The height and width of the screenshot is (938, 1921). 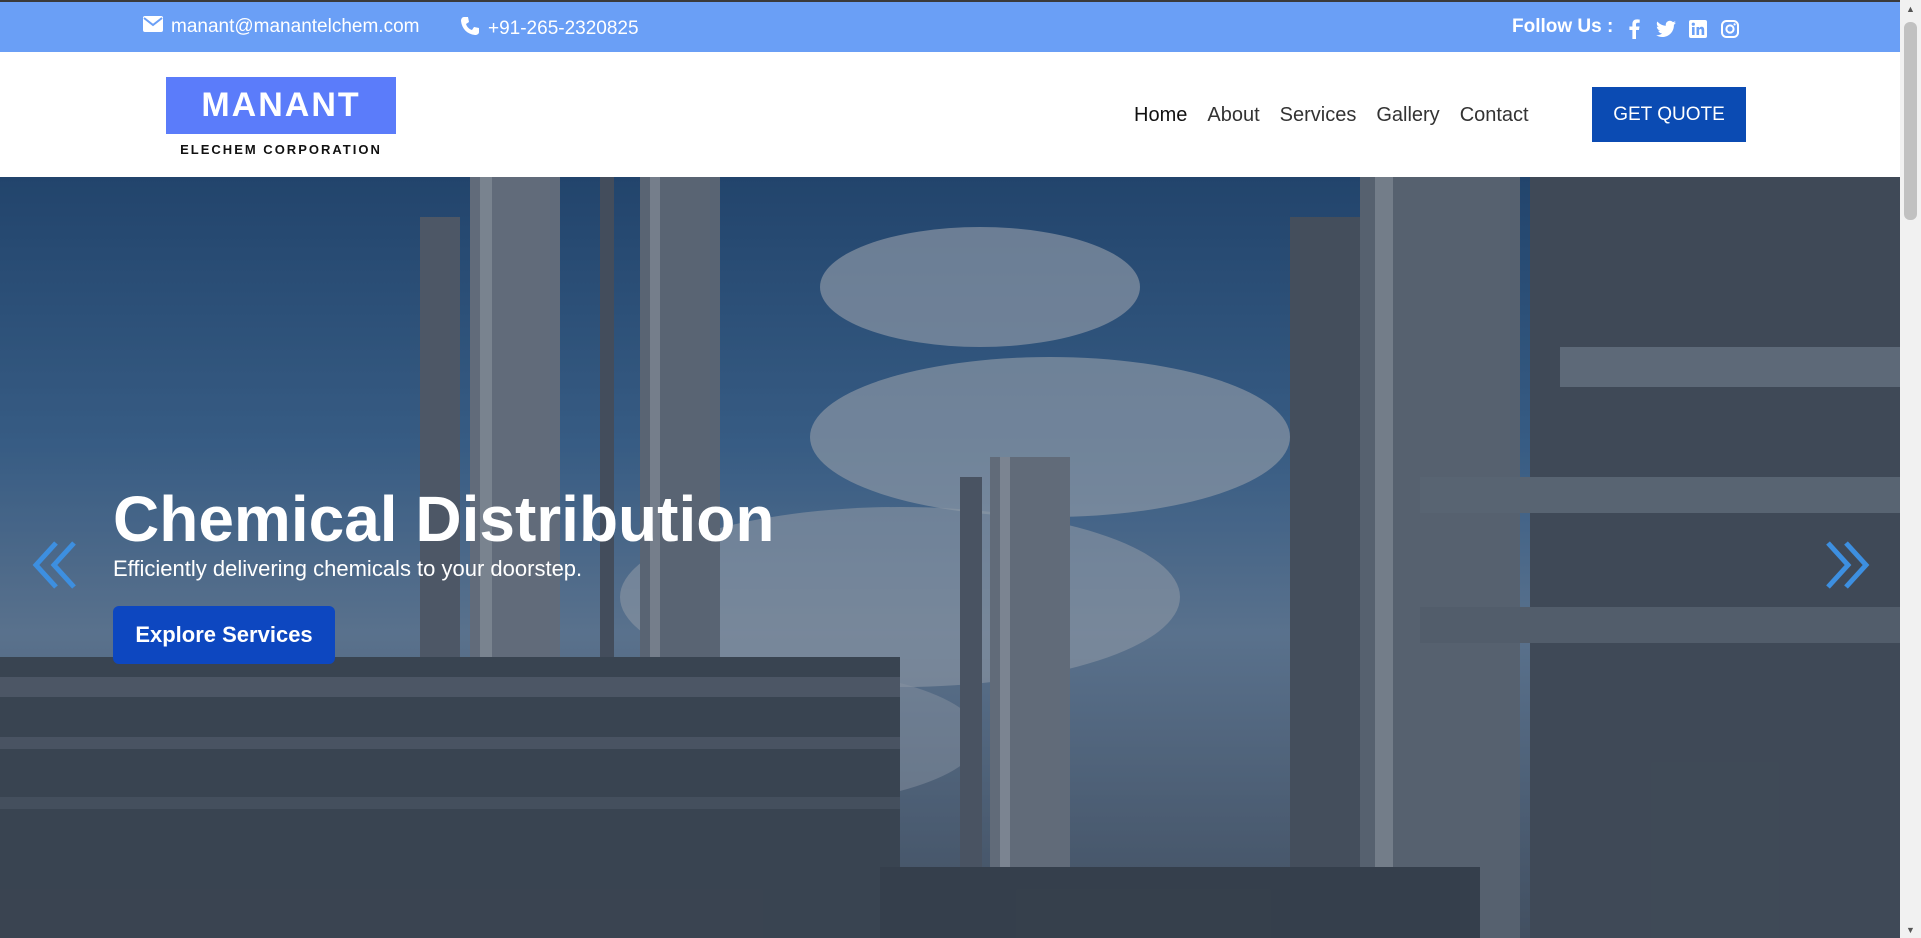 What do you see at coordinates (1730, 29) in the screenshot?
I see `instagram-icon` at bounding box center [1730, 29].